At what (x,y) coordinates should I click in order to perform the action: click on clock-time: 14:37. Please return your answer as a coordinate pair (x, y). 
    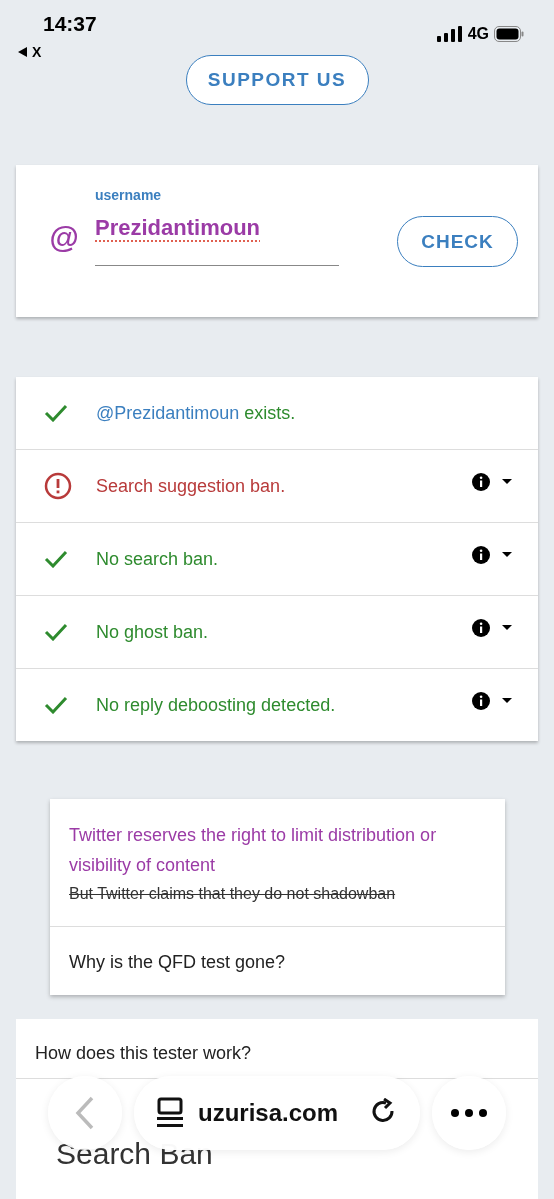
    Looking at the image, I should click on (70, 24).